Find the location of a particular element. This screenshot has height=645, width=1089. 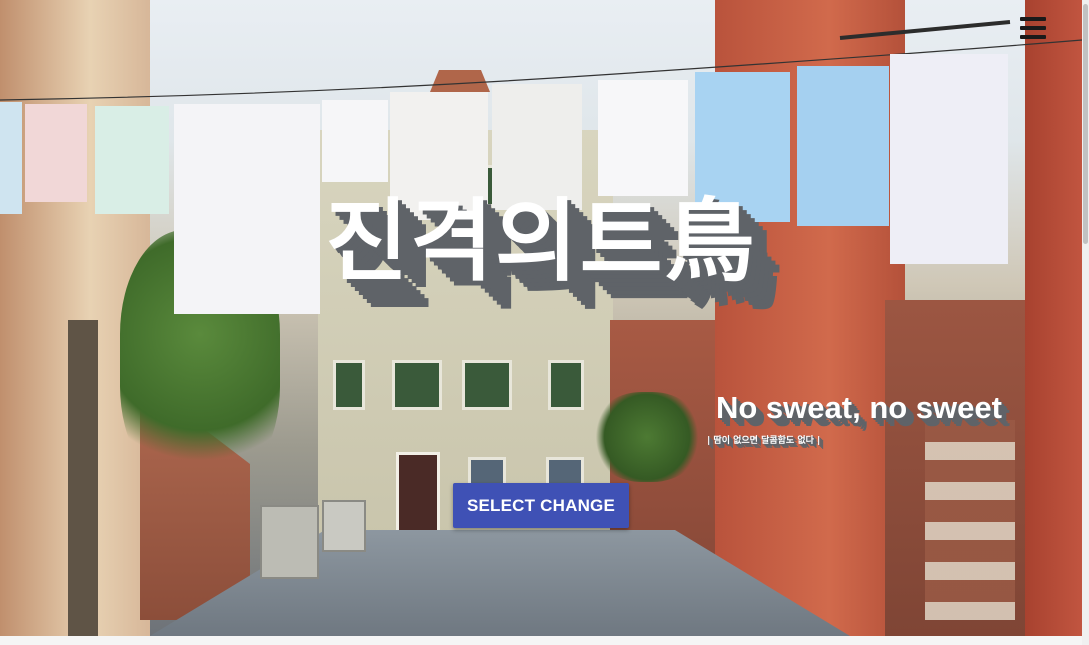

hero-slogan: No sweat, no sweet is located at coordinates (859, 407).